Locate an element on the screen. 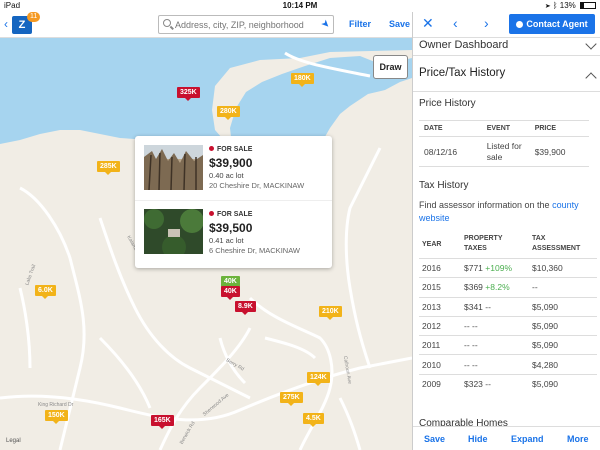  save-button: Save is located at coordinates (434, 439).